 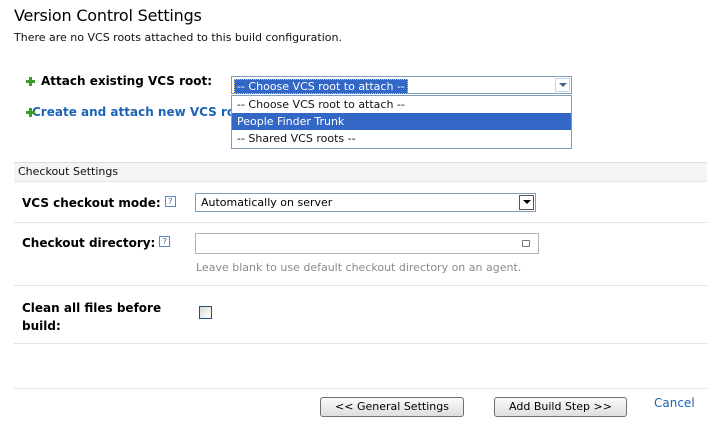 What do you see at coordinates (526, 243) in the screenshot?
I see `directory-picker-icon` at bounding box center [526, 243].